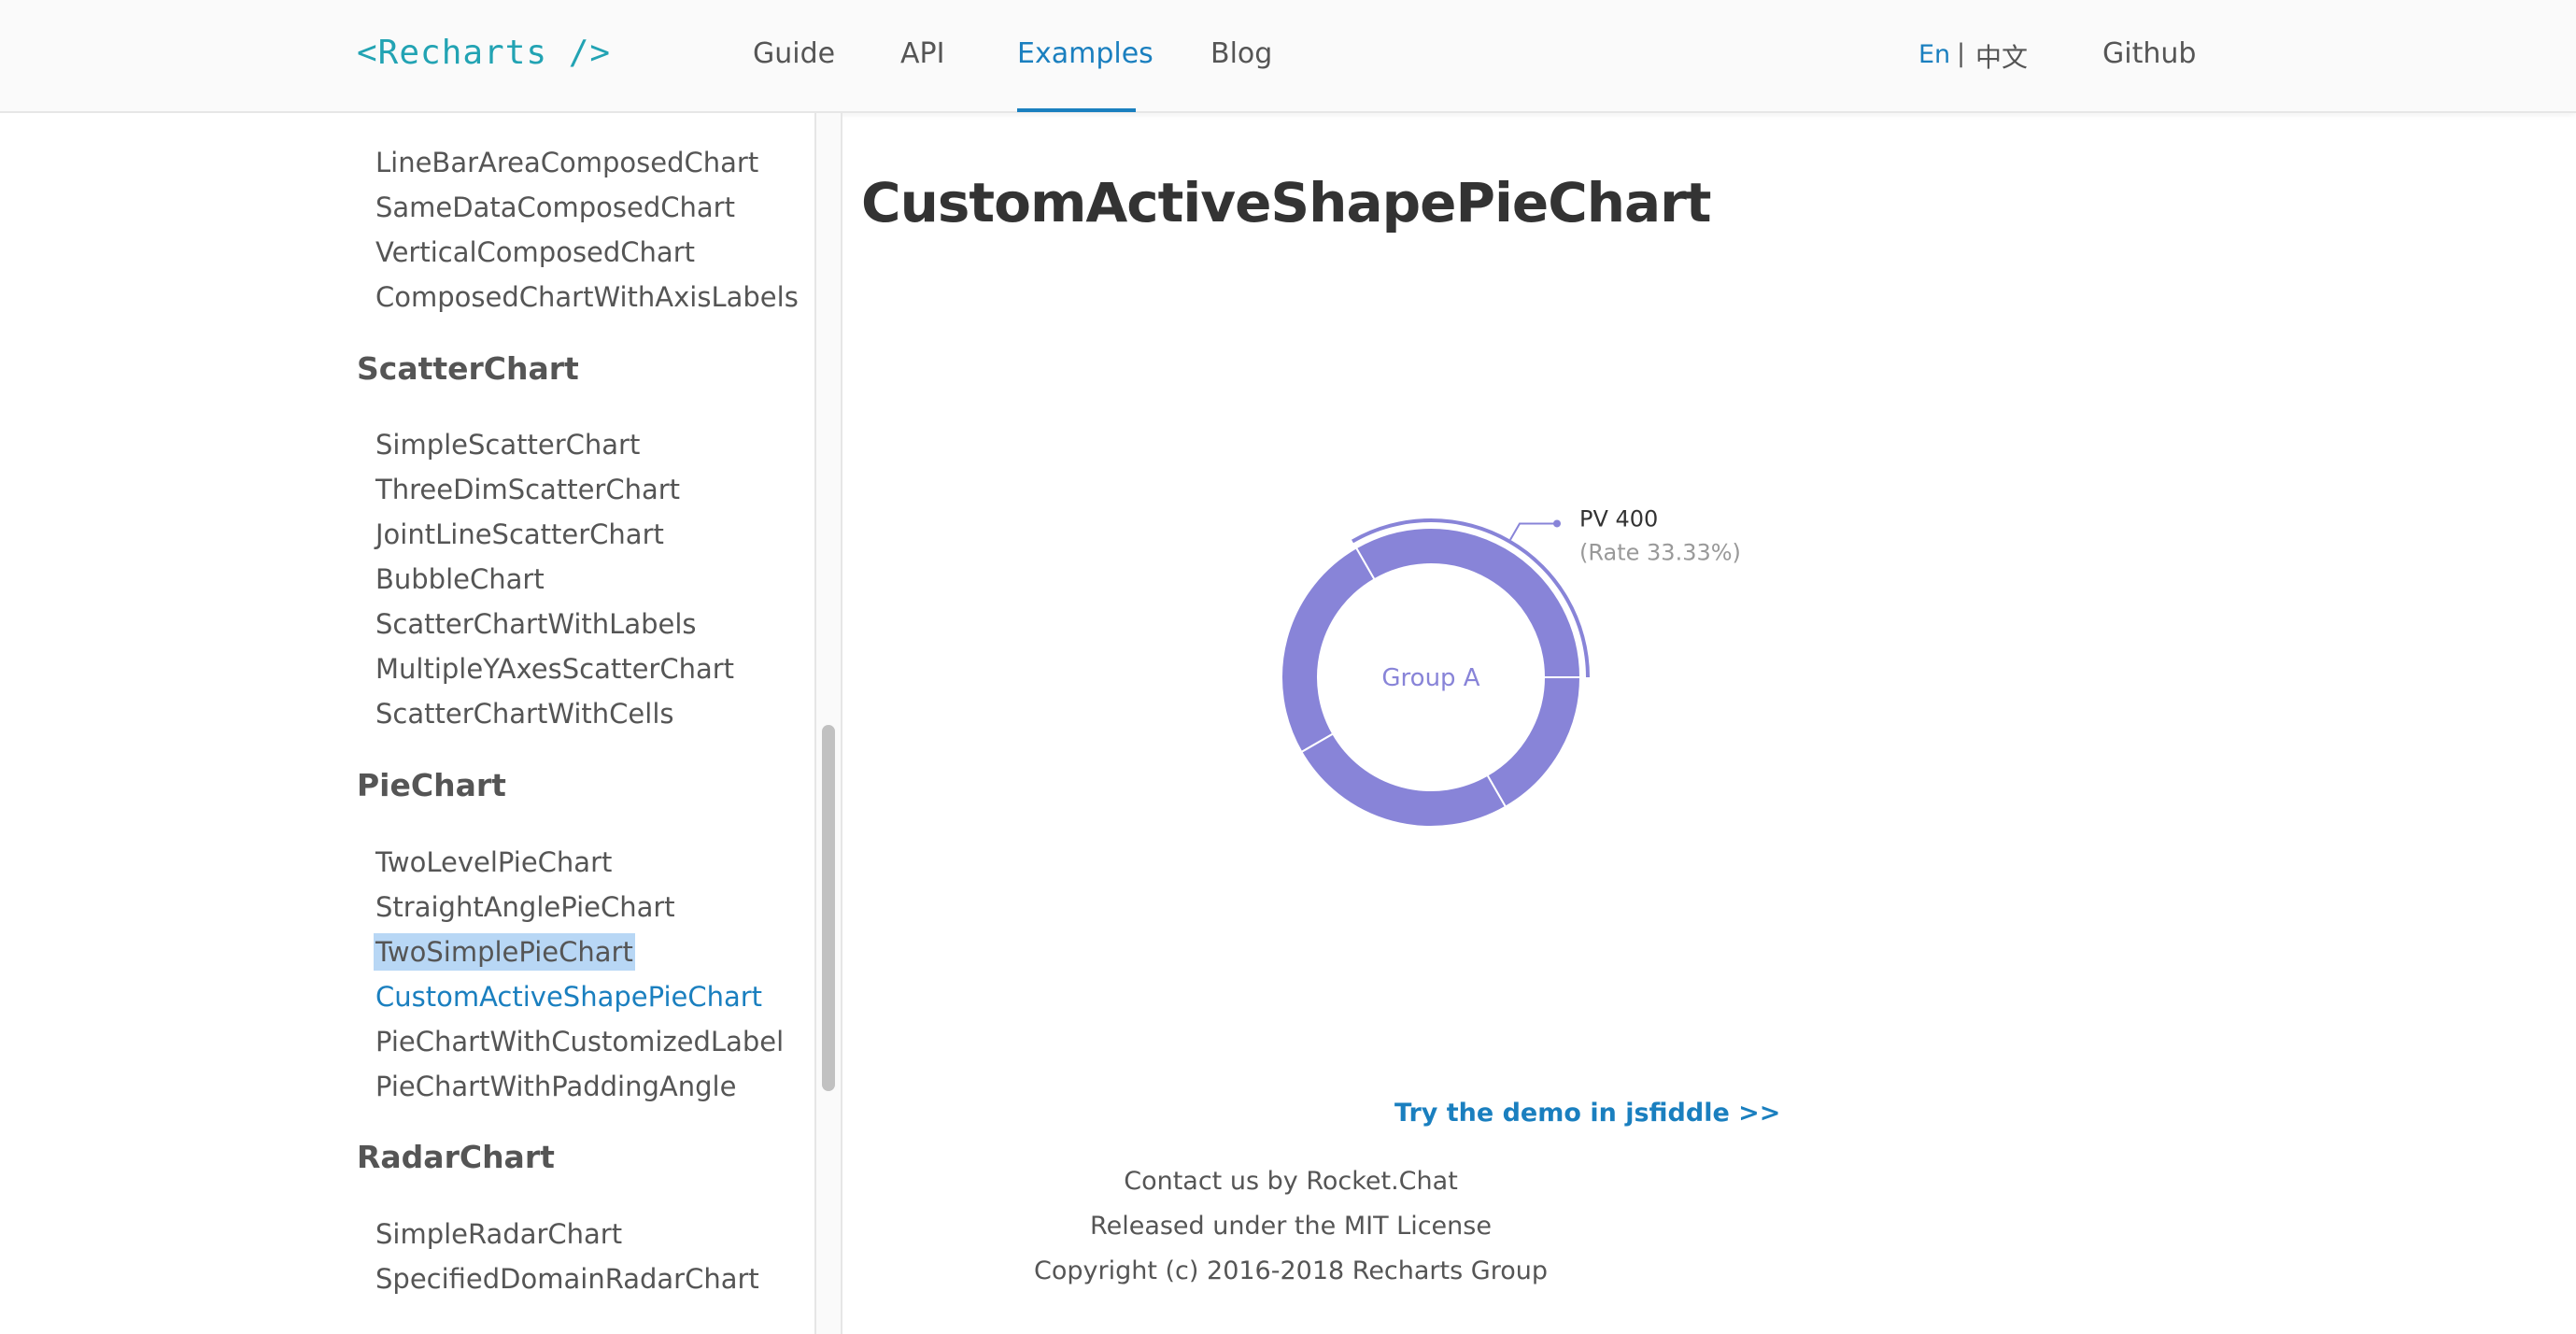 The image size is (2576, 1334). Describe the element at coordinates (922, 53) in the screenshot. I see `nav-api: API` at that location.